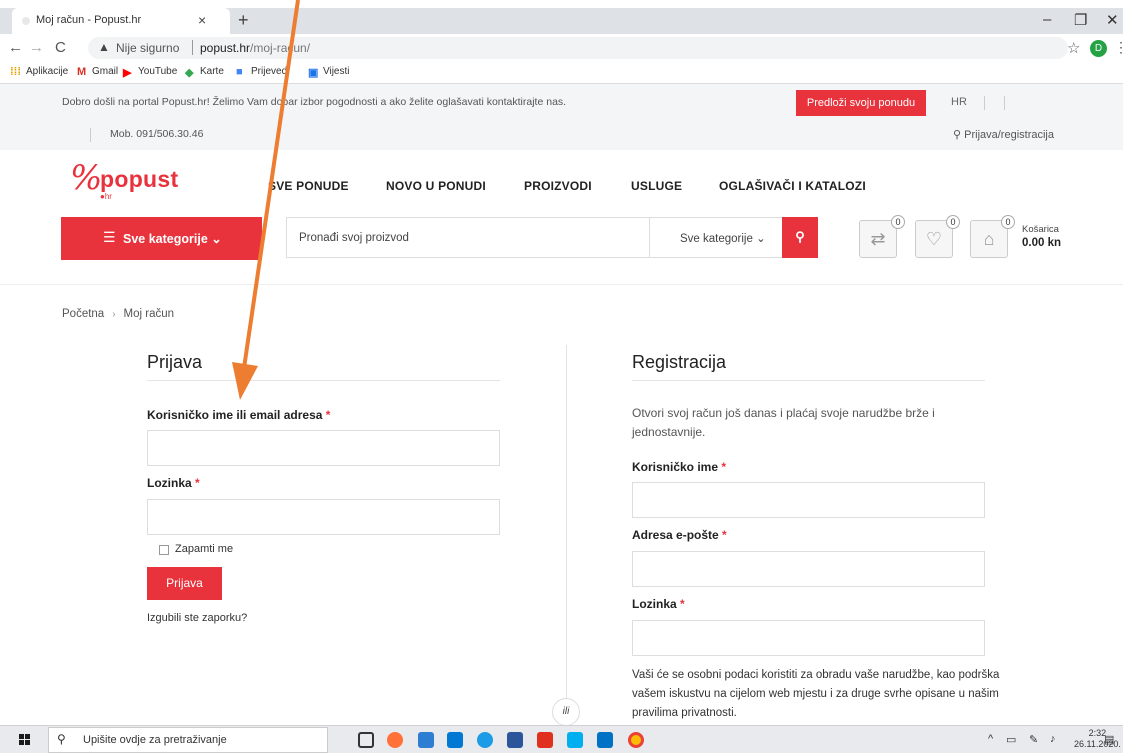  What do you see at coordinates (792, 186) in the screenshot?
I see `nav-oglasivaci: OGLAŠIVAČI I KATALOZI` at bounding box center [792, 186].